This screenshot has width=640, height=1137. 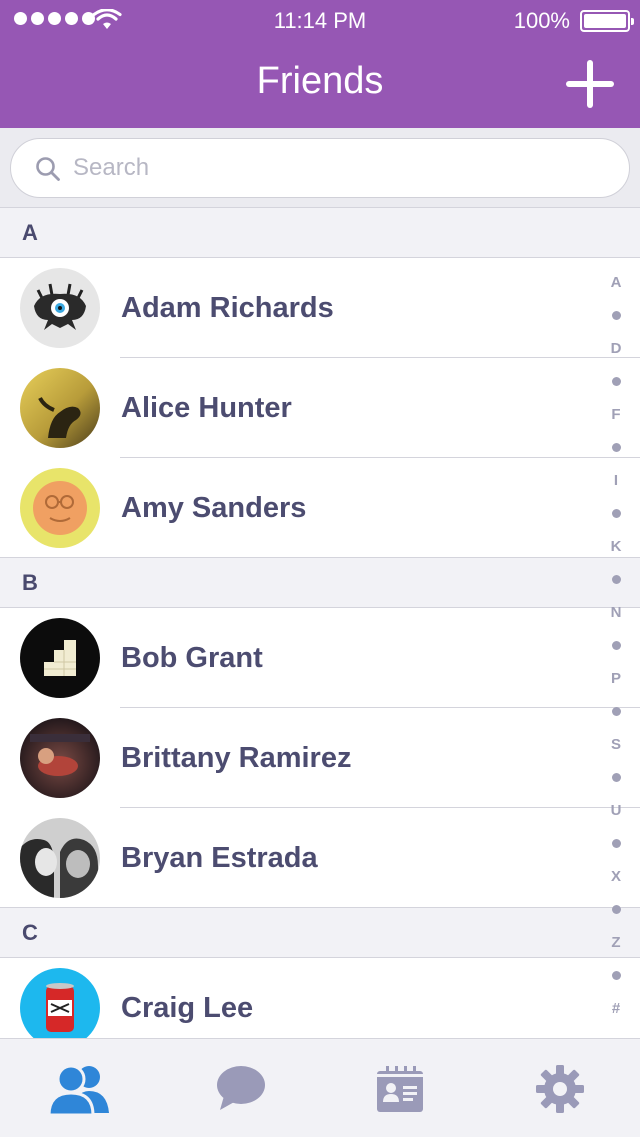 I want to click on index-letter: K, so click(x=616, y=547).